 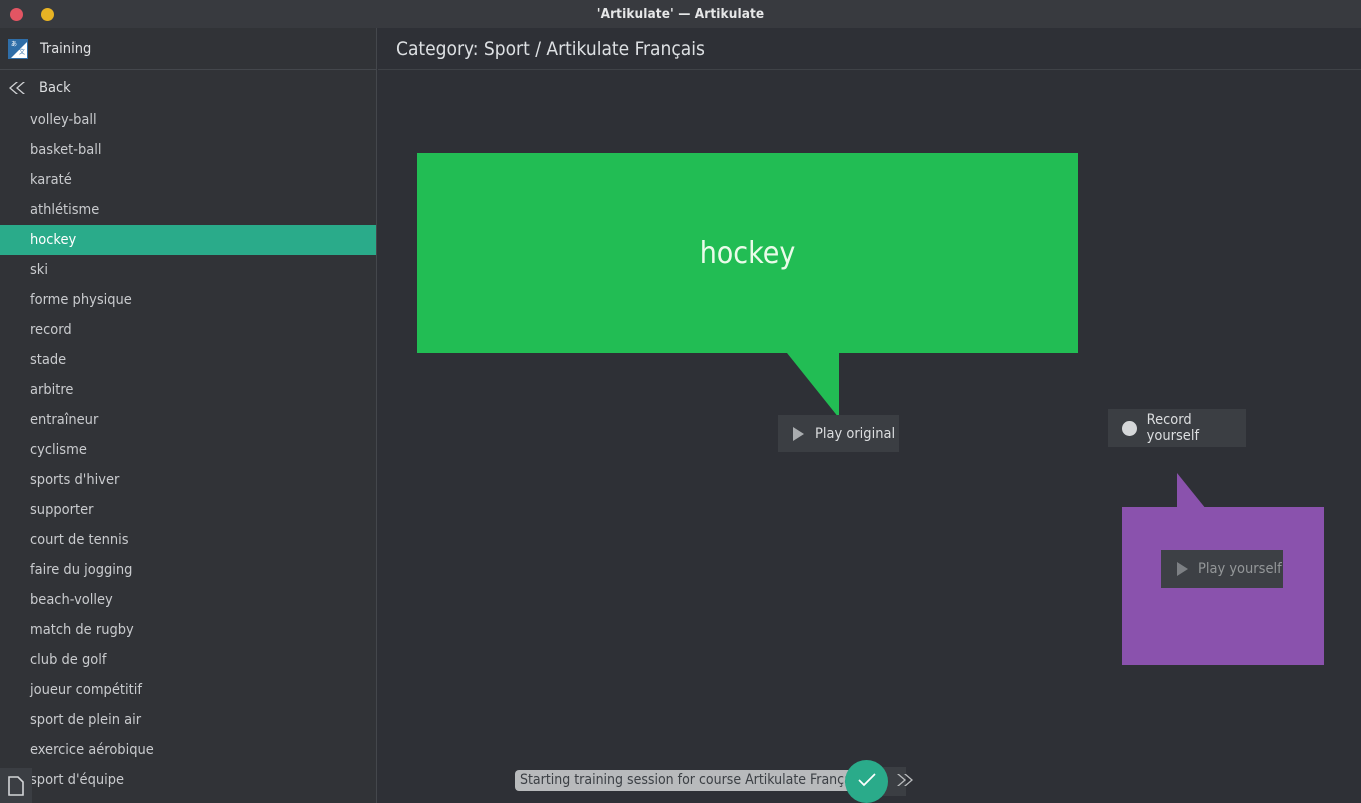 I want to click on record-circle-icon, so click(x=1129, y=428).